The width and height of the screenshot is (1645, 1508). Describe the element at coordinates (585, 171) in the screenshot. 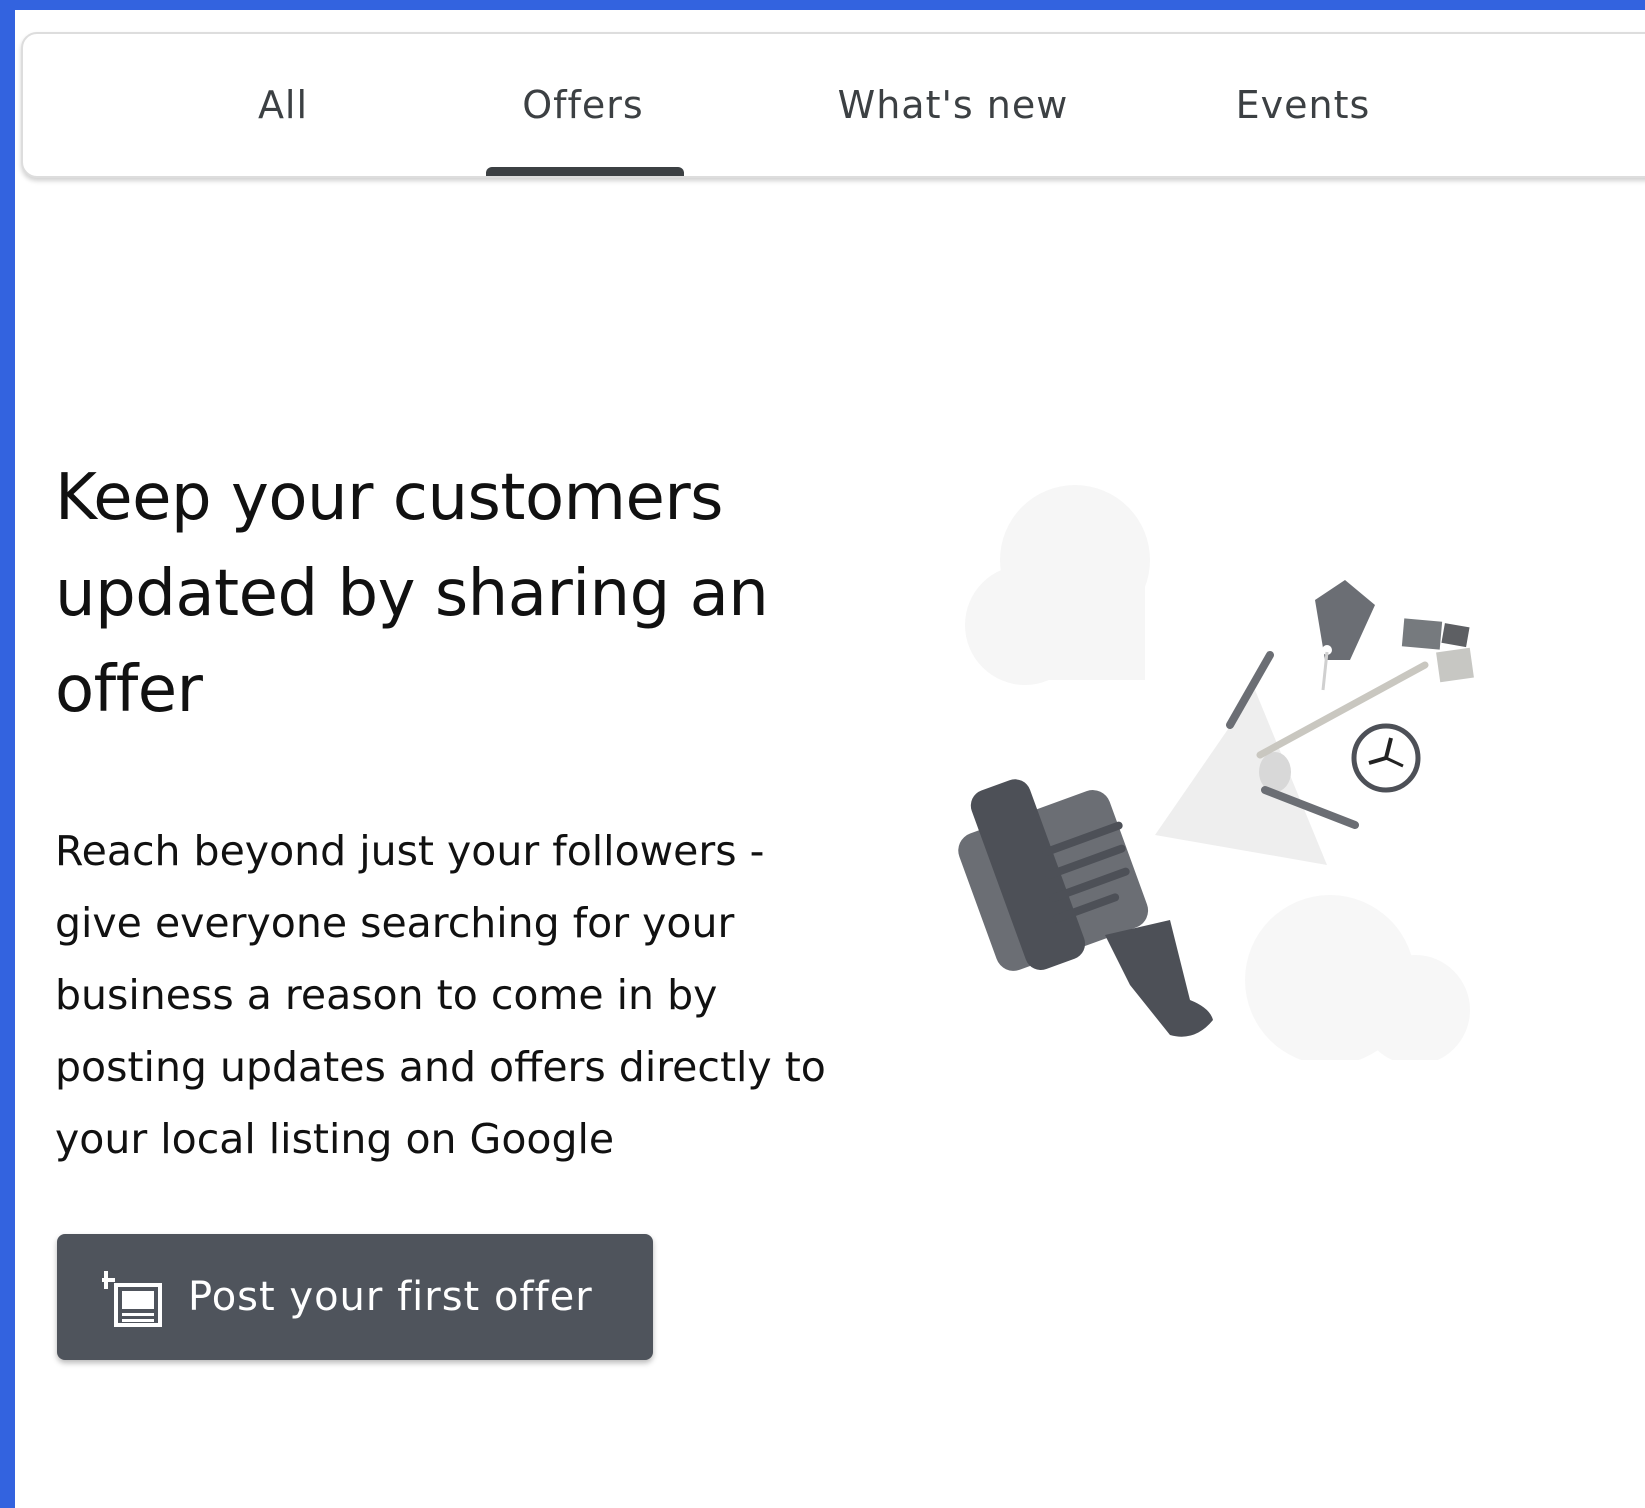

I see `selected-tab-indicator` at that location.